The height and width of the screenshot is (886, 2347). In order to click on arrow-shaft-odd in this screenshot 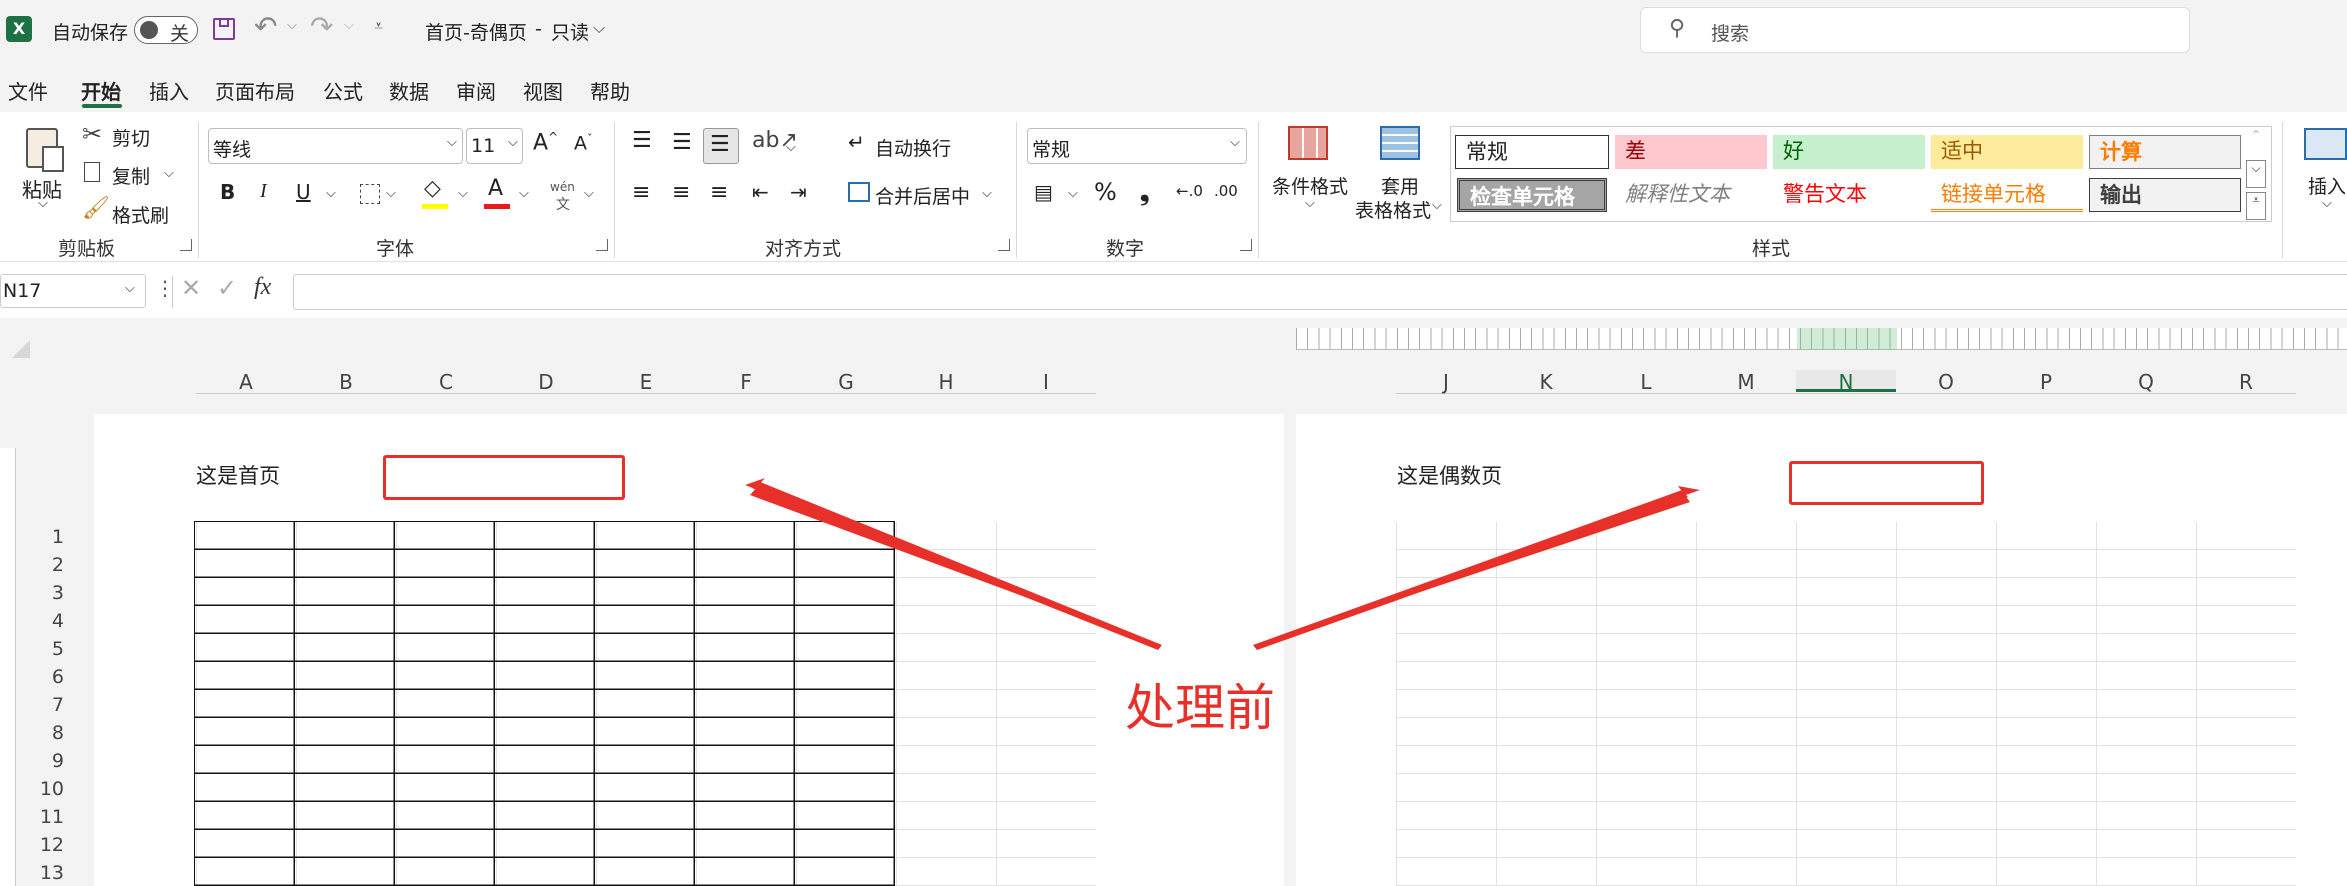, I will do `click(957, 566)`.